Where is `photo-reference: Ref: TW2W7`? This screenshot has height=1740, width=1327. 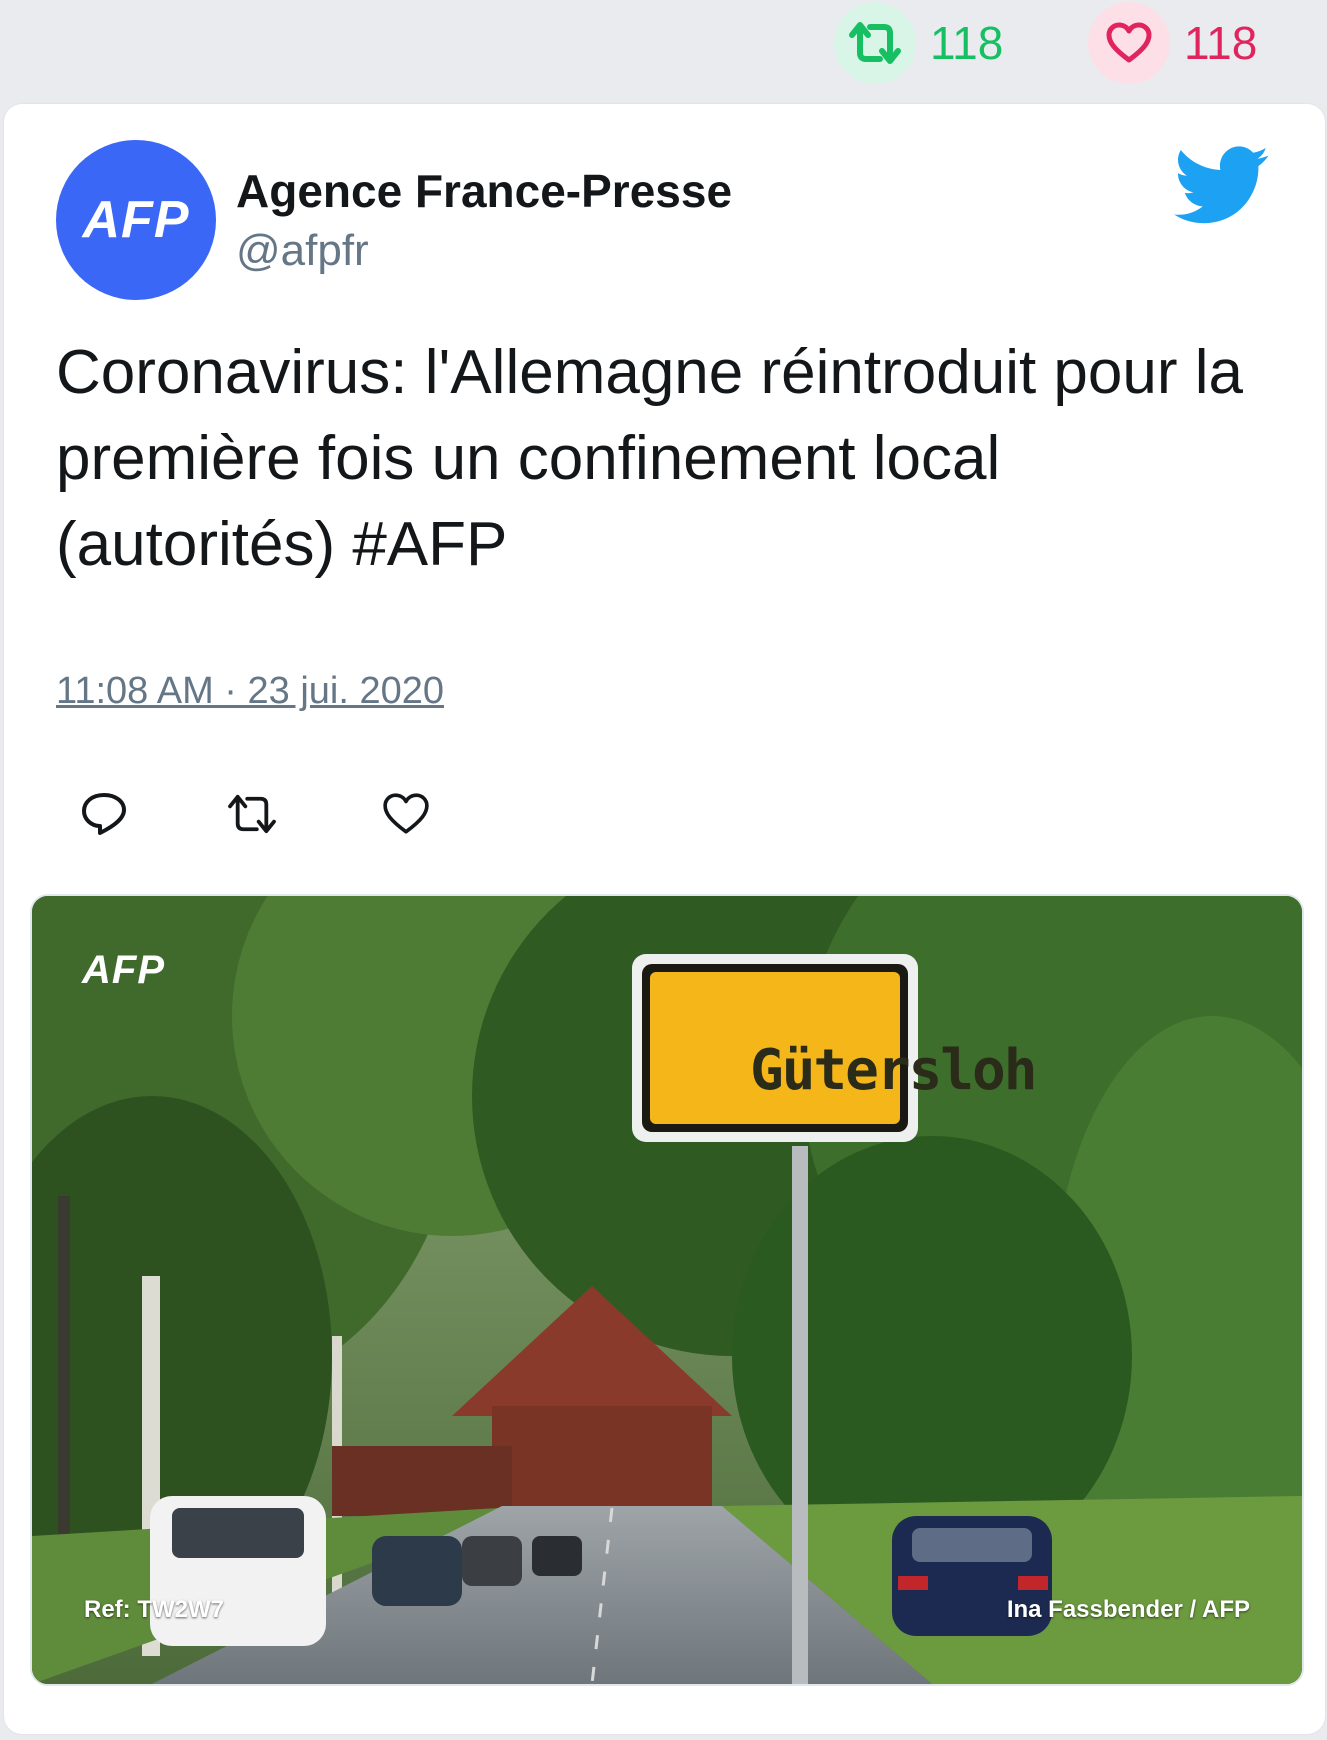
photo-reference: Ref: TW2W7 is located at coordinates (154, 1609).